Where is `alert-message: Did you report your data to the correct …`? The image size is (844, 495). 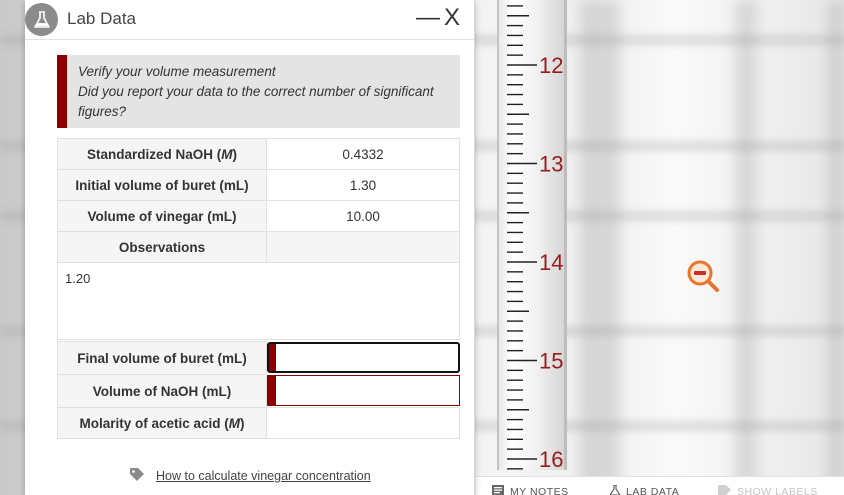 alert-message: Did you report your data to the correct … is located at coordinates (256, 101).